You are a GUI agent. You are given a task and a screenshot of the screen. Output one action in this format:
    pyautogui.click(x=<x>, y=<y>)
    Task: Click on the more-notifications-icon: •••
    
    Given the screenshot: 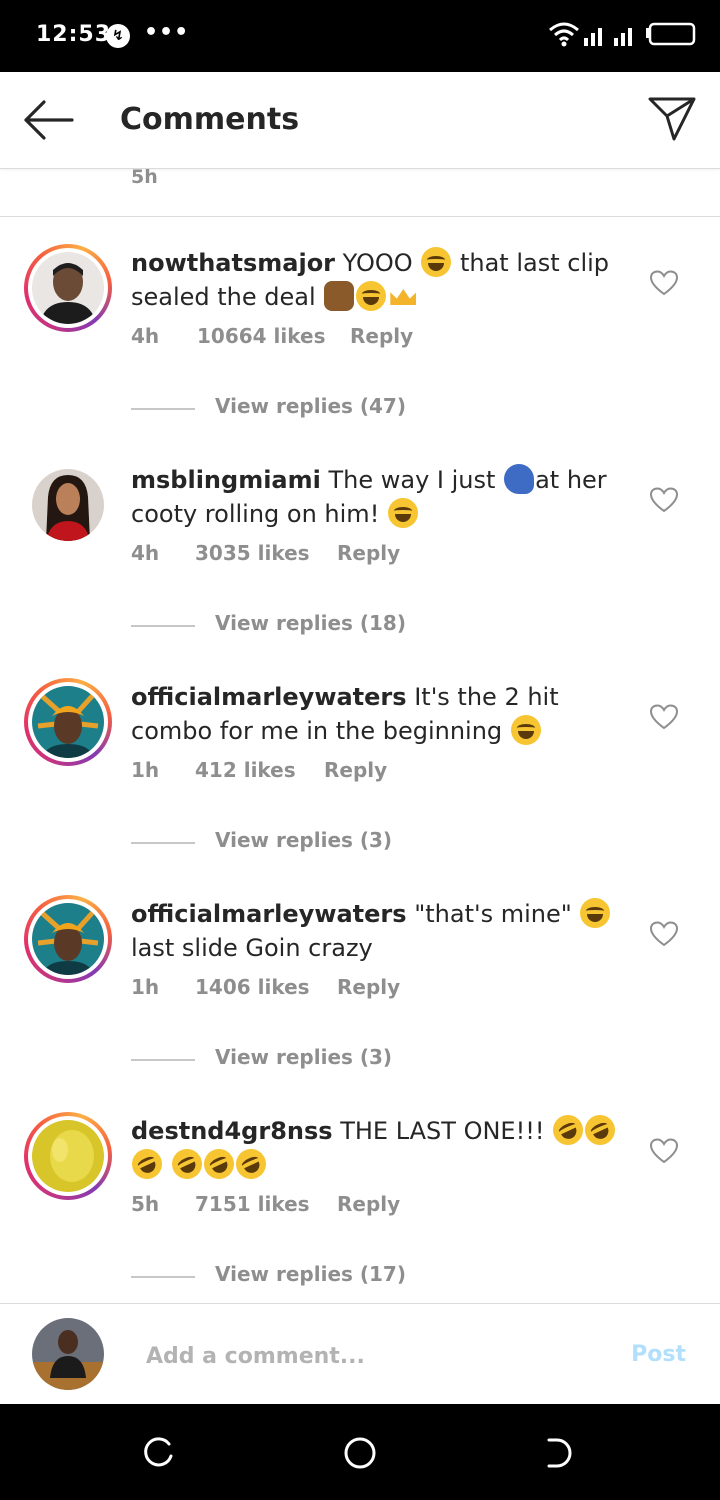 What is the action you would take?
    pyautogui.click(x=167, y=32)
    